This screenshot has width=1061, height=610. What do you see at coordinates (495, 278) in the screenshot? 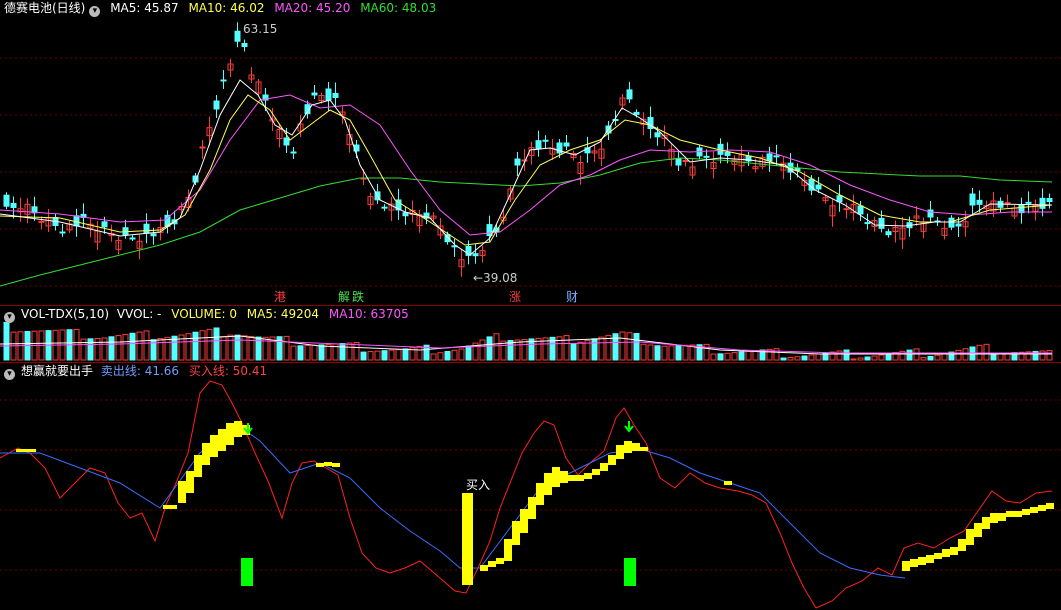
I see `low-price-label: ←39.08` at bounding box center [495, 278].